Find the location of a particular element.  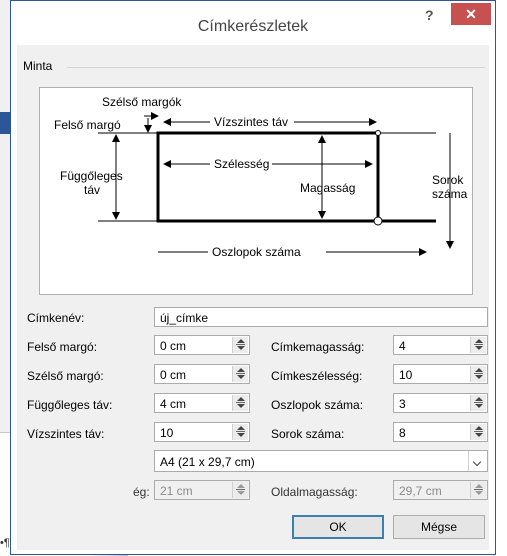

label-name-value: új_címke is located at coordinates (184, 318).